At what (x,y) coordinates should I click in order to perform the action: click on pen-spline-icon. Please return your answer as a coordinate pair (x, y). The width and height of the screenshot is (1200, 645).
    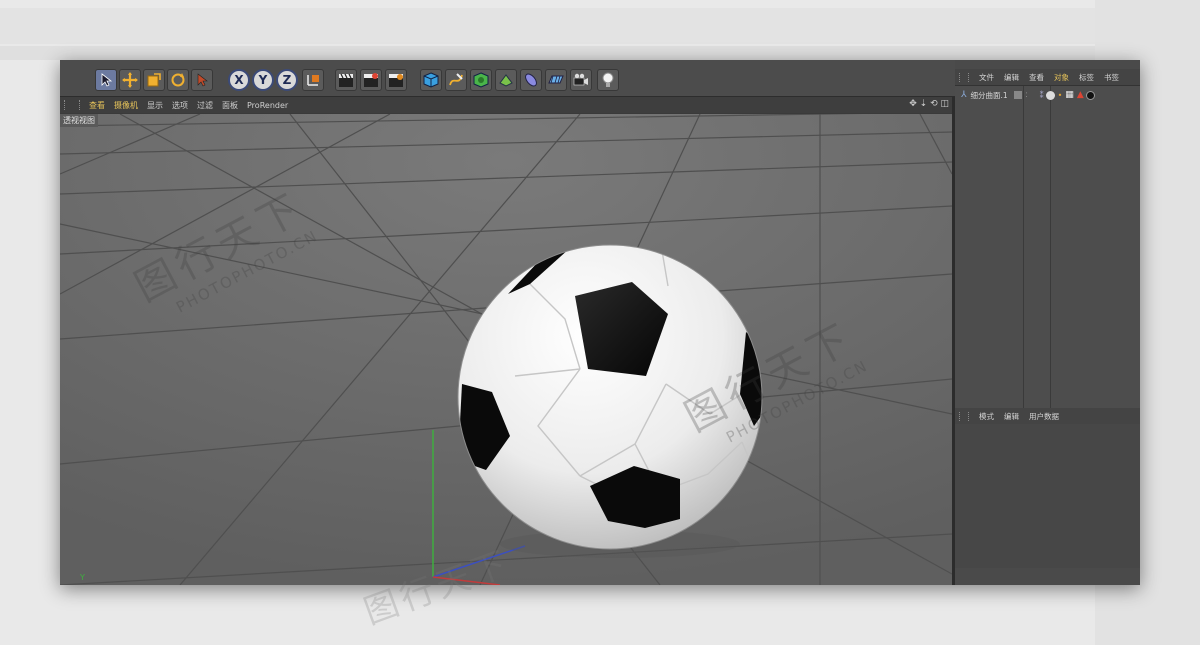
    Looking at the image, I should click on (456, 79).